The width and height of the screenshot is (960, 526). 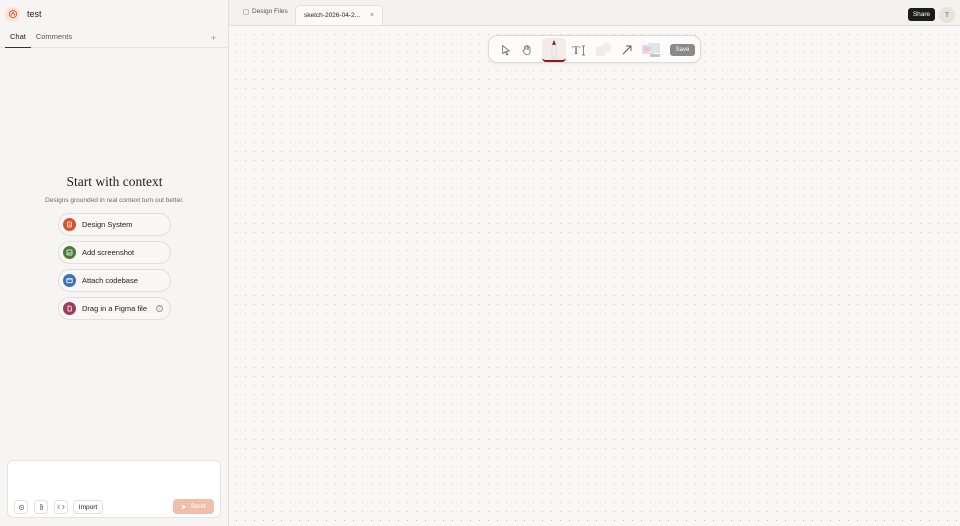 I want to click on add-screenshot-button: Add screenshot, so click(x=114, y=252).